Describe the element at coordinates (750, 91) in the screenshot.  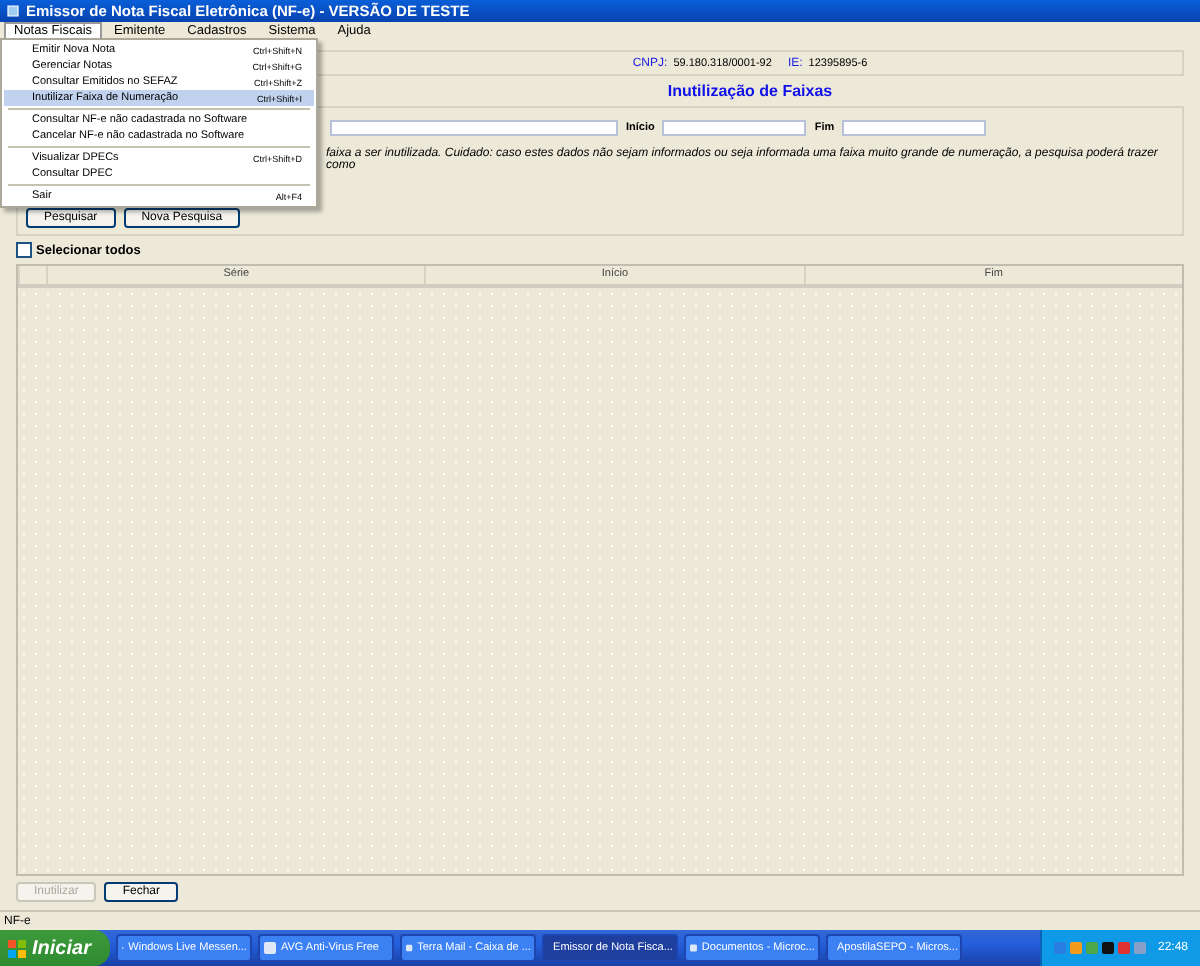
I see `panel-title: Inutilização de Faixas` at that location.